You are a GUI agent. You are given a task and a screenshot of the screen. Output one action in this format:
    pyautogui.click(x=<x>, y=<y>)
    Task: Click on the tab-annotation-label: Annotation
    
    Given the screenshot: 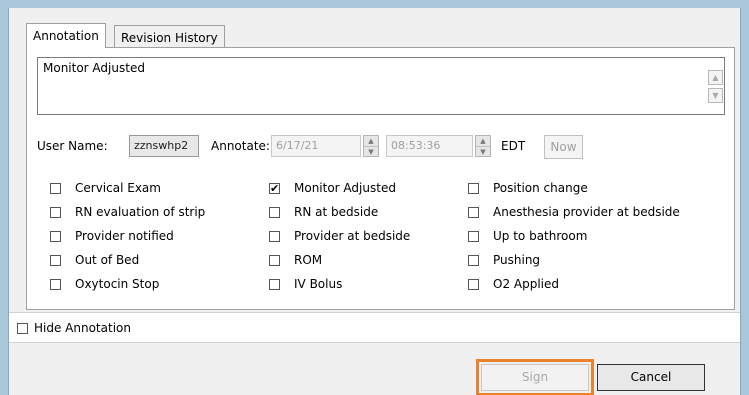 What is the action you would take?
    pyautogui.click(x=66, y=36)
    